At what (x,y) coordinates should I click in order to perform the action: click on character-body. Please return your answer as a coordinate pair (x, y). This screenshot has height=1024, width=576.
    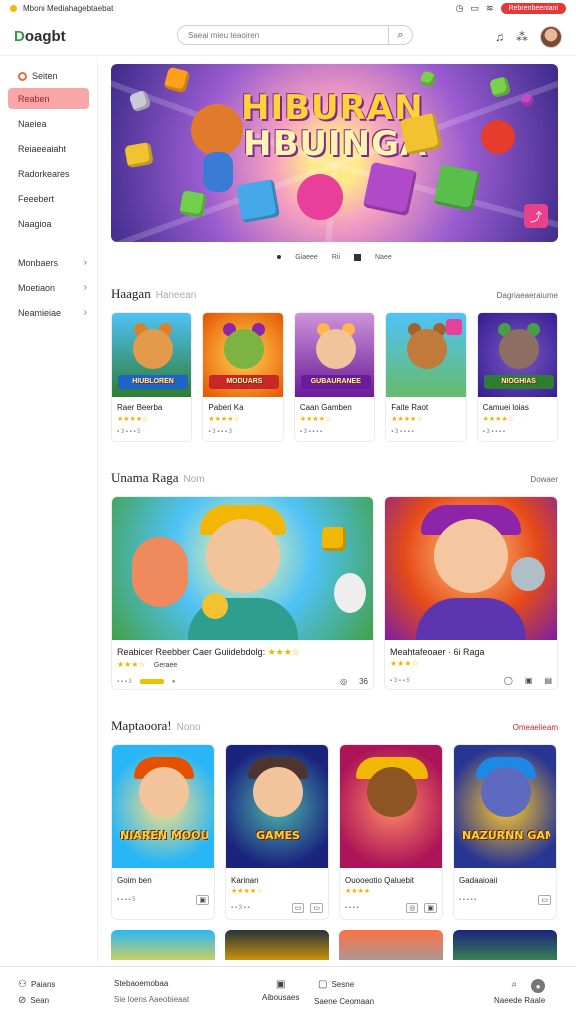
    Looking at the image, I should click on (471, 619).